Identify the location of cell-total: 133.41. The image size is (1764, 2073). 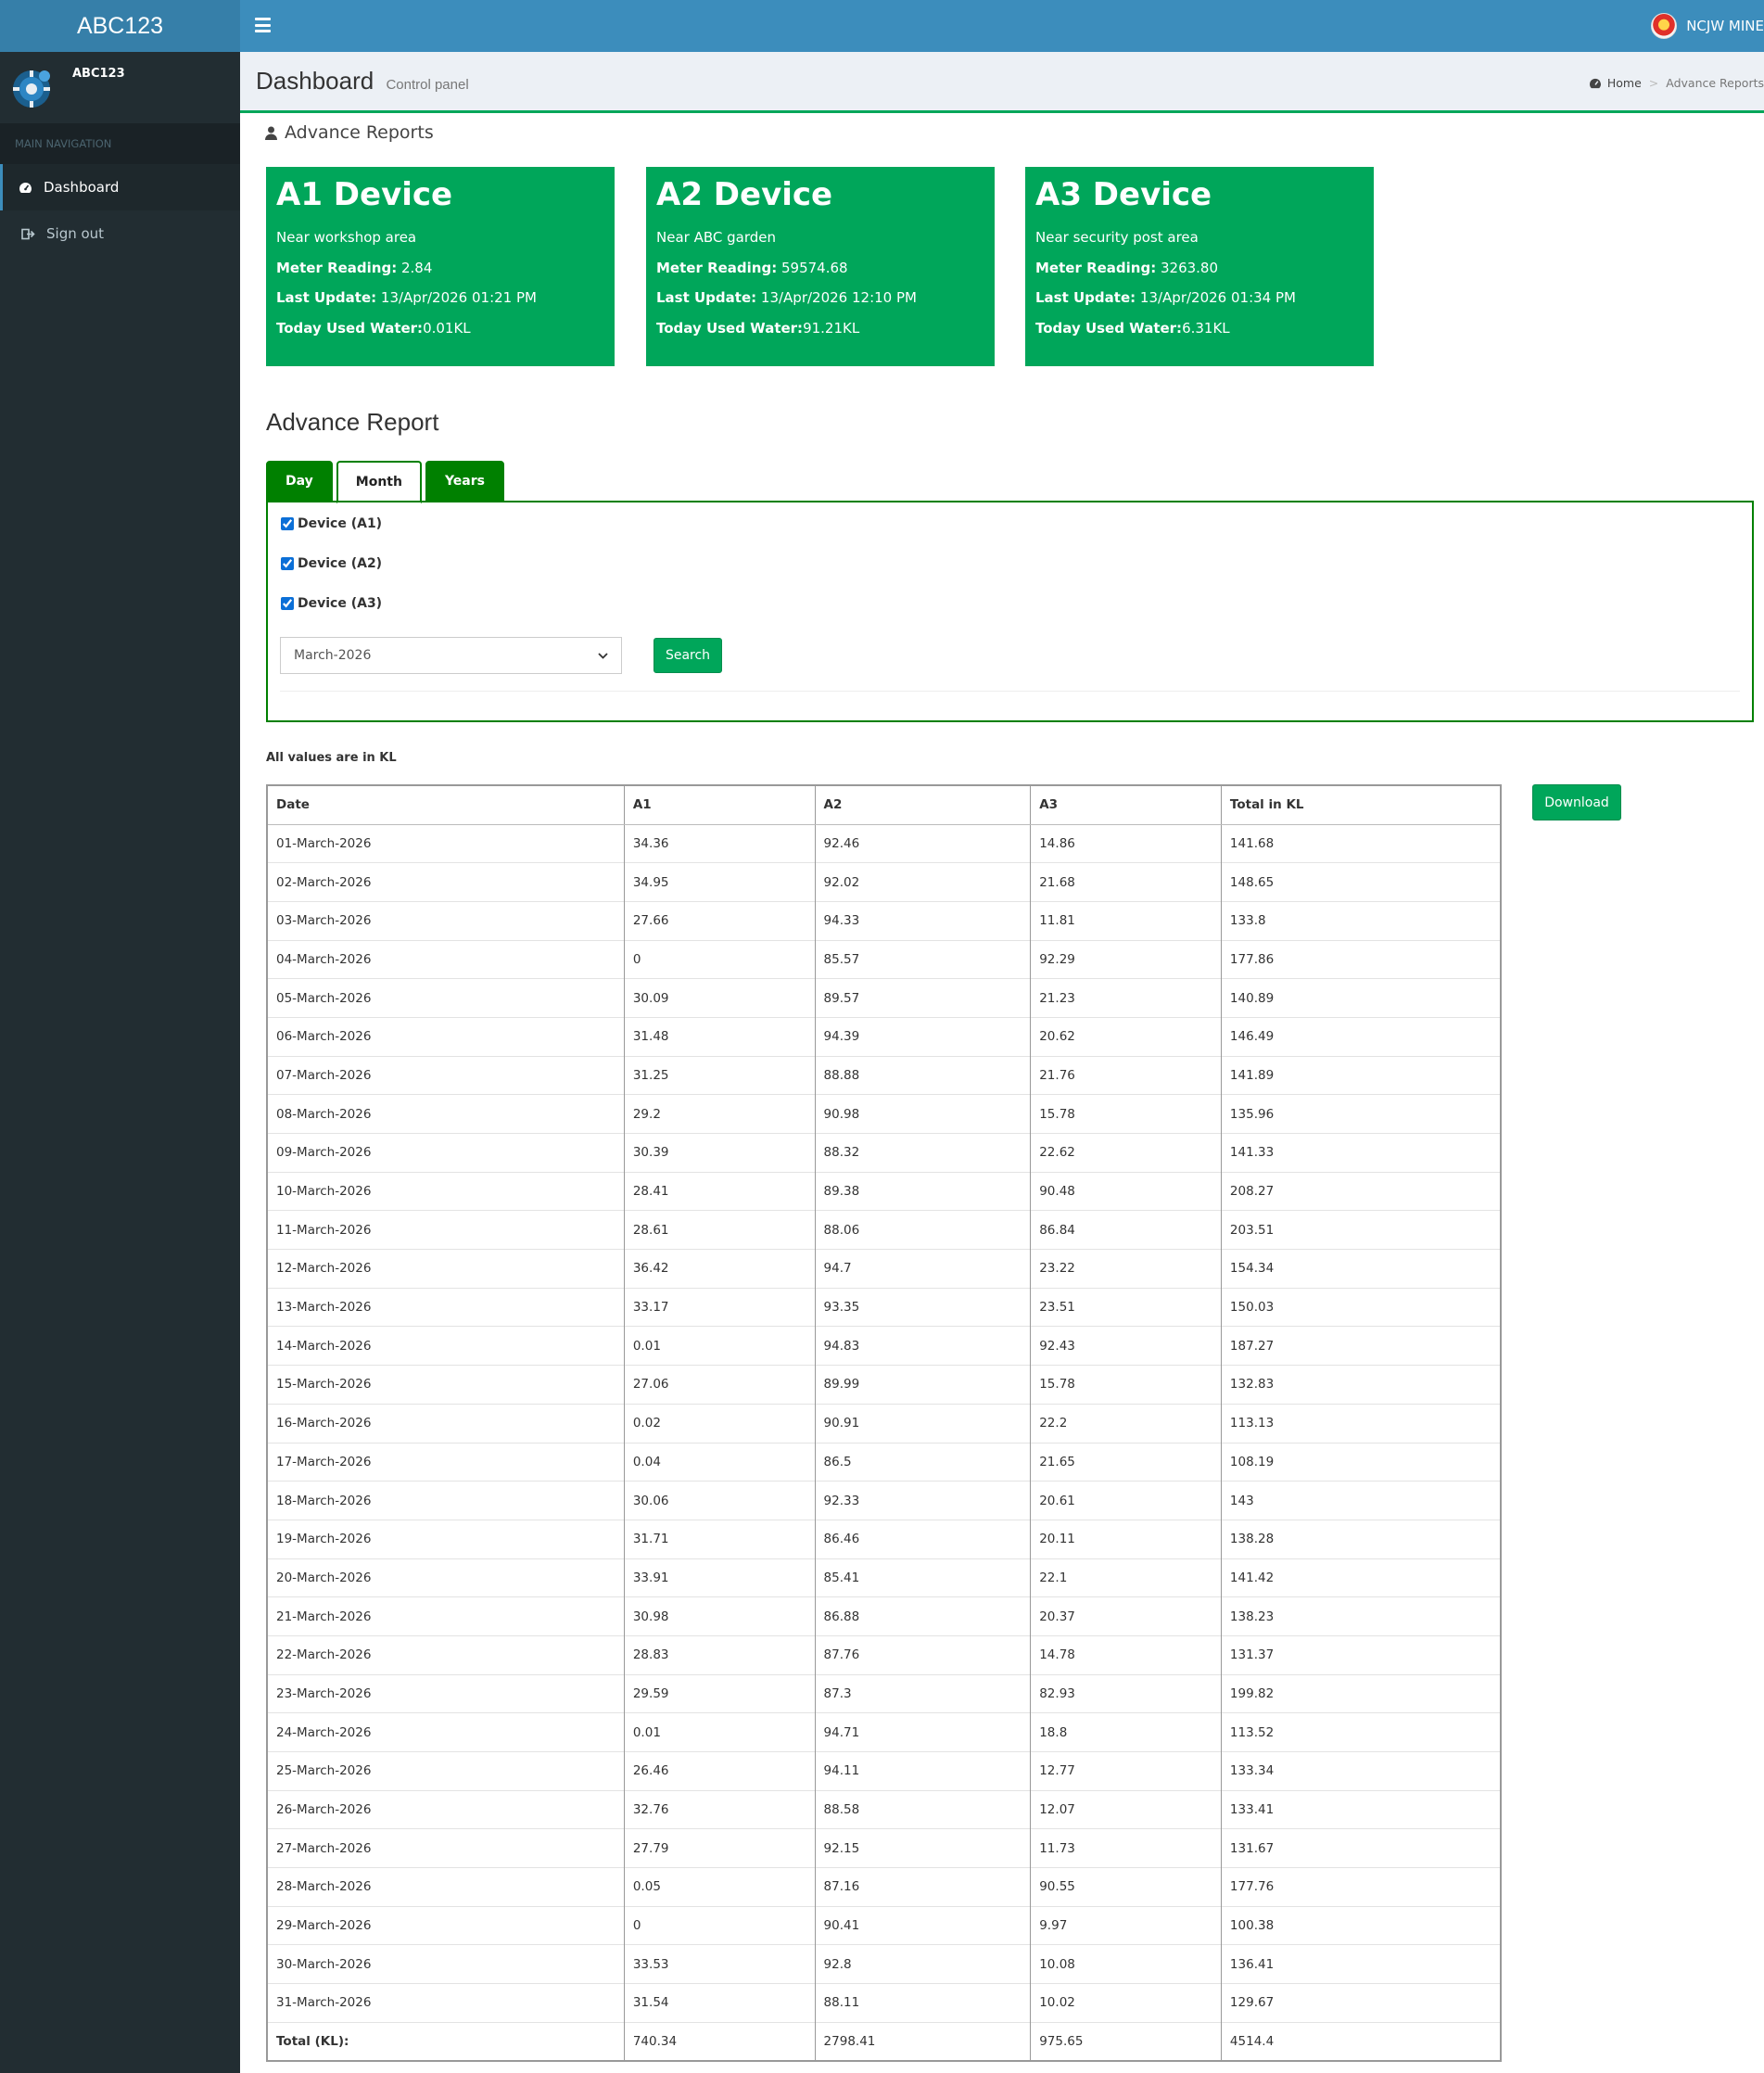
(1361, 1809).